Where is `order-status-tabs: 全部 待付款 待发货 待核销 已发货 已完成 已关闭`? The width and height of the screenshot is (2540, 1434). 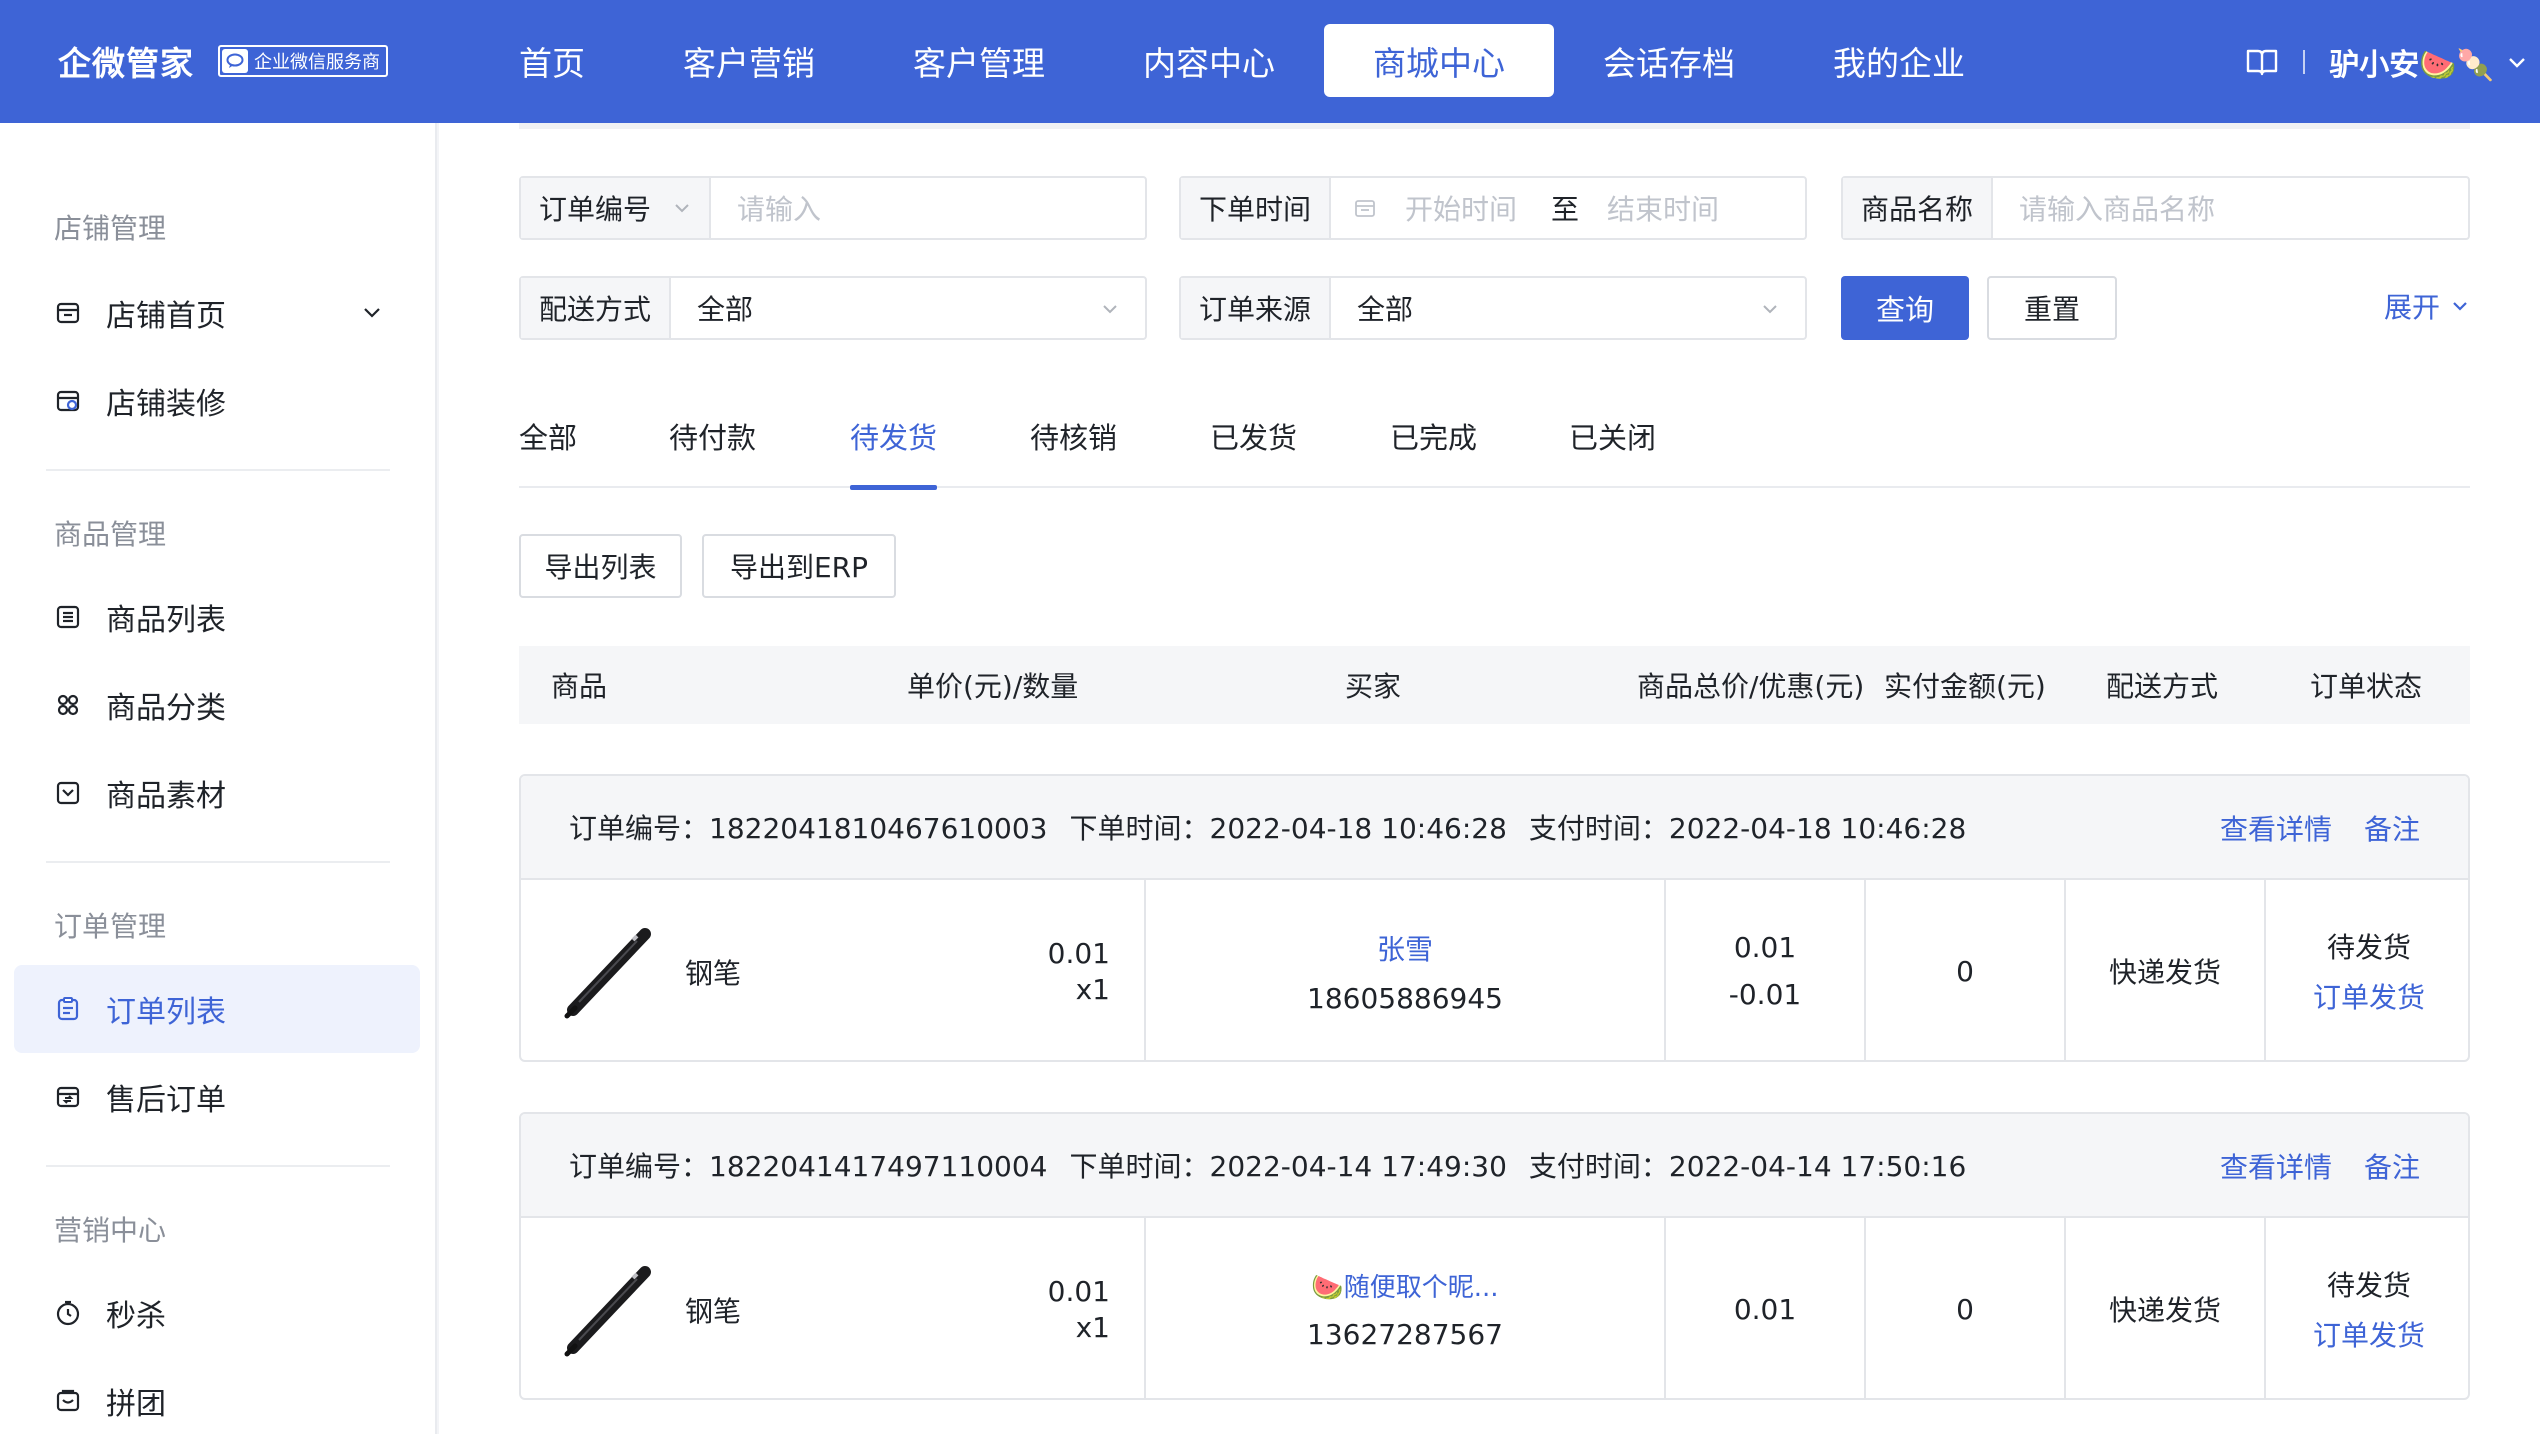 order-status-tabs: 全部 待付款 待发货 待核销 已发货 已完成 已关闭 is located at coordinates (1494, 441).